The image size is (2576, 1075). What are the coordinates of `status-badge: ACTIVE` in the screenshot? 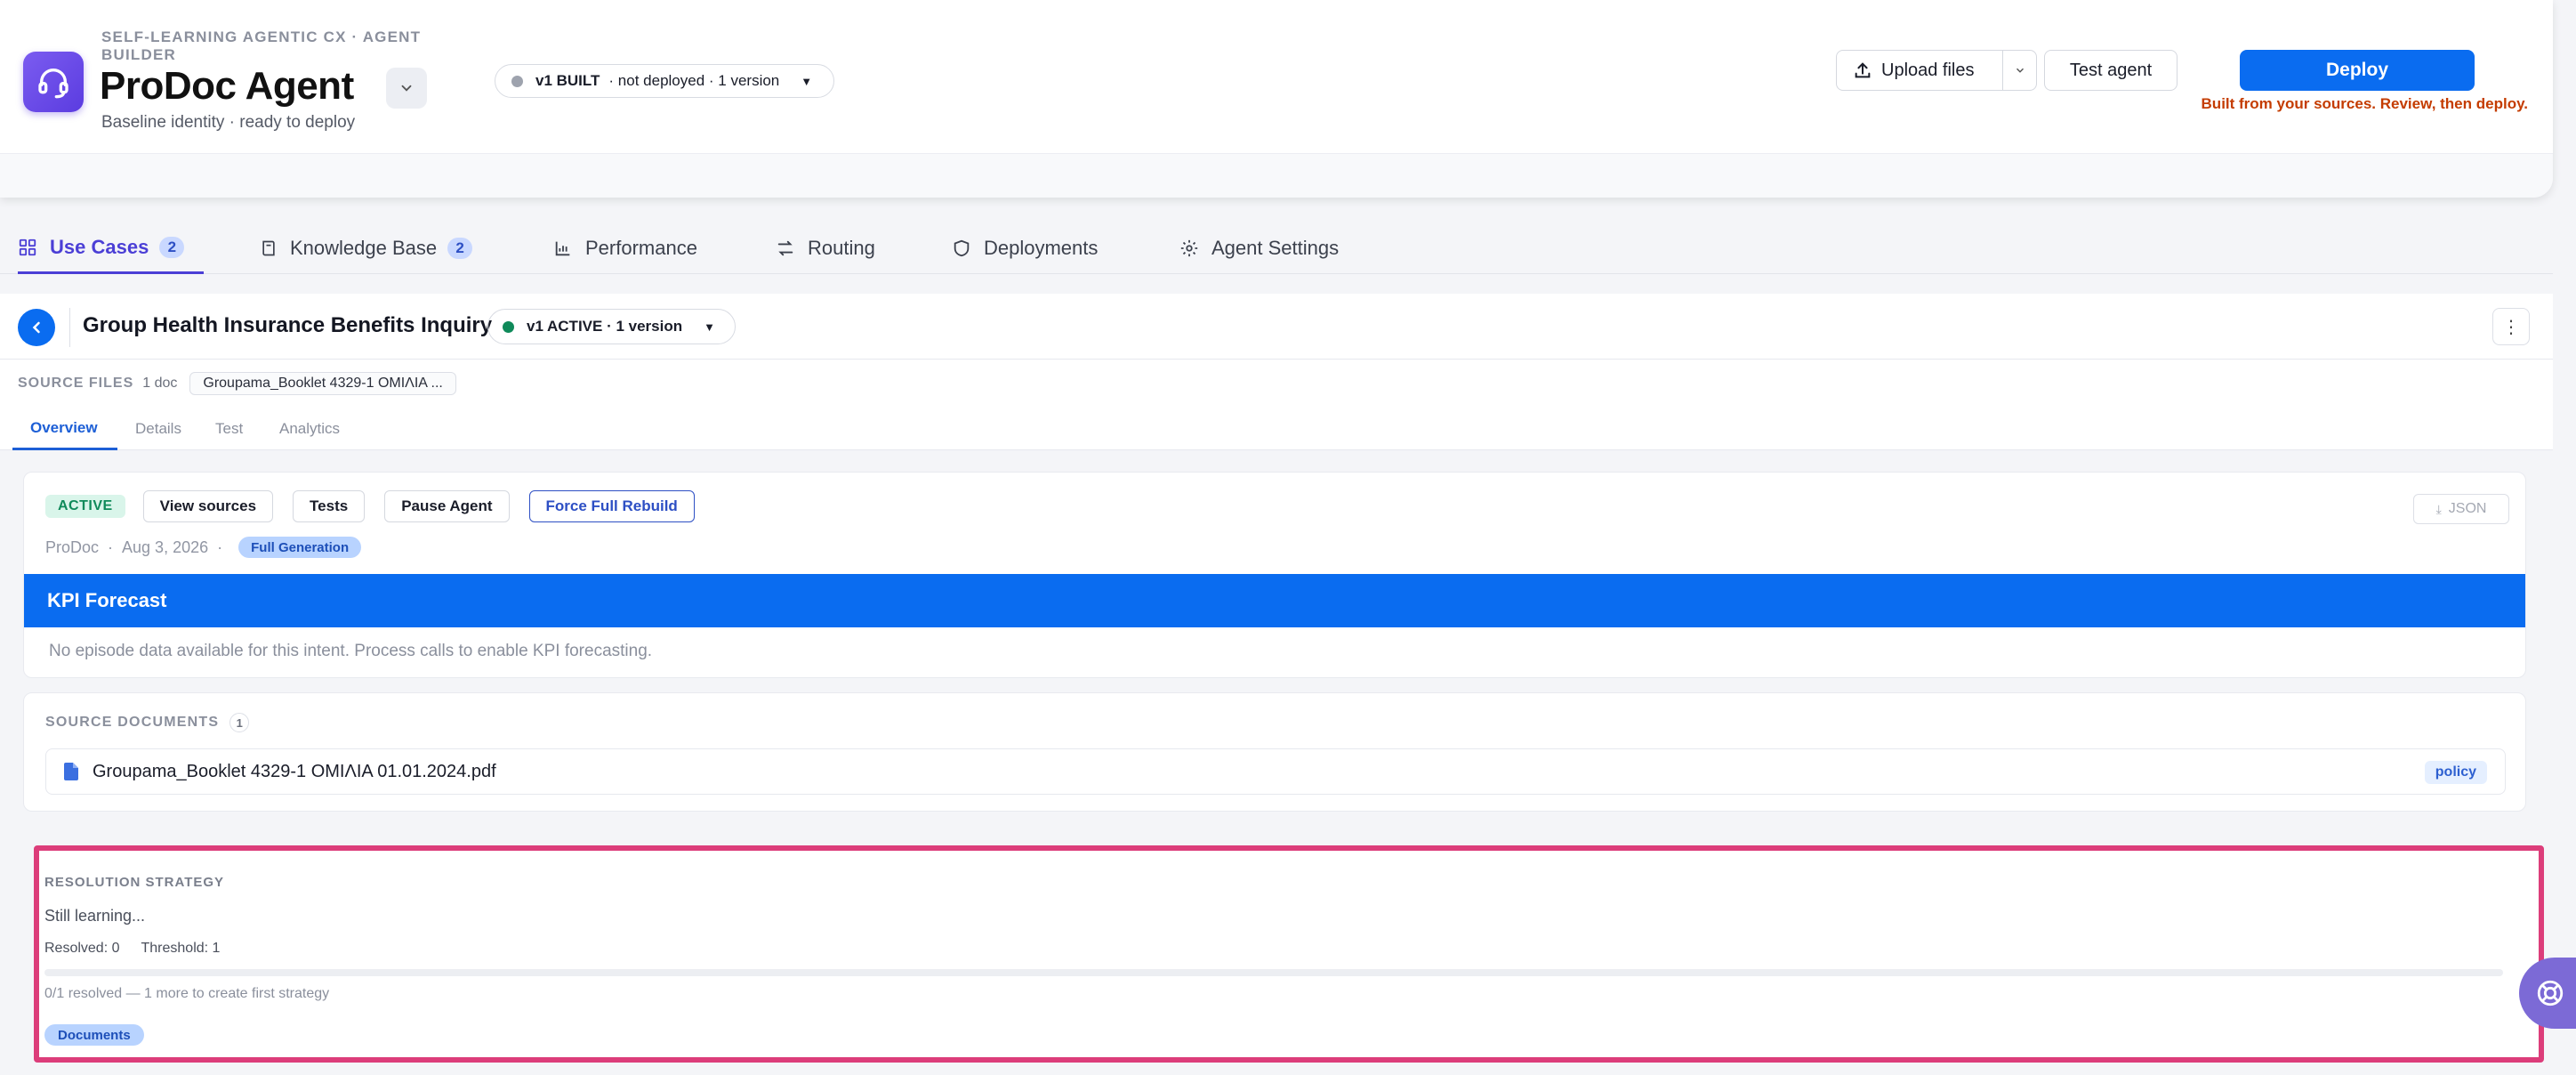 It's located at (85, 507).